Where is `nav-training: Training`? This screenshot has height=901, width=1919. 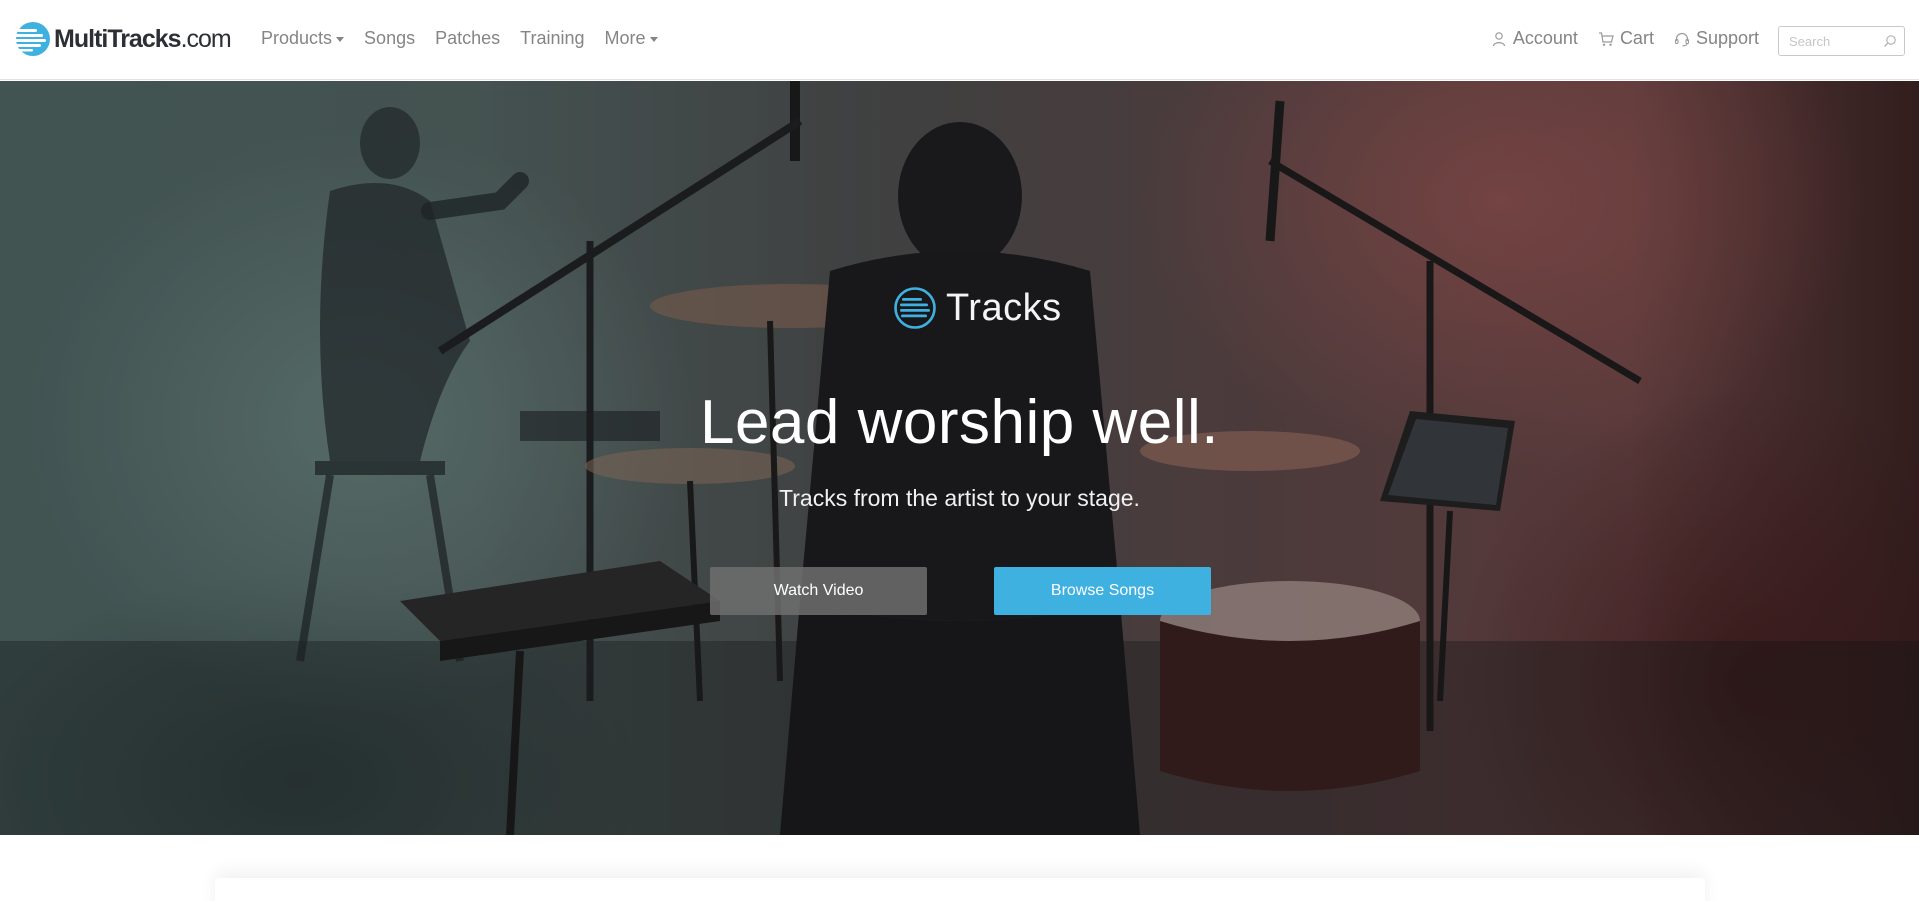
nav-training: Training is located at coordinates (552, 38).